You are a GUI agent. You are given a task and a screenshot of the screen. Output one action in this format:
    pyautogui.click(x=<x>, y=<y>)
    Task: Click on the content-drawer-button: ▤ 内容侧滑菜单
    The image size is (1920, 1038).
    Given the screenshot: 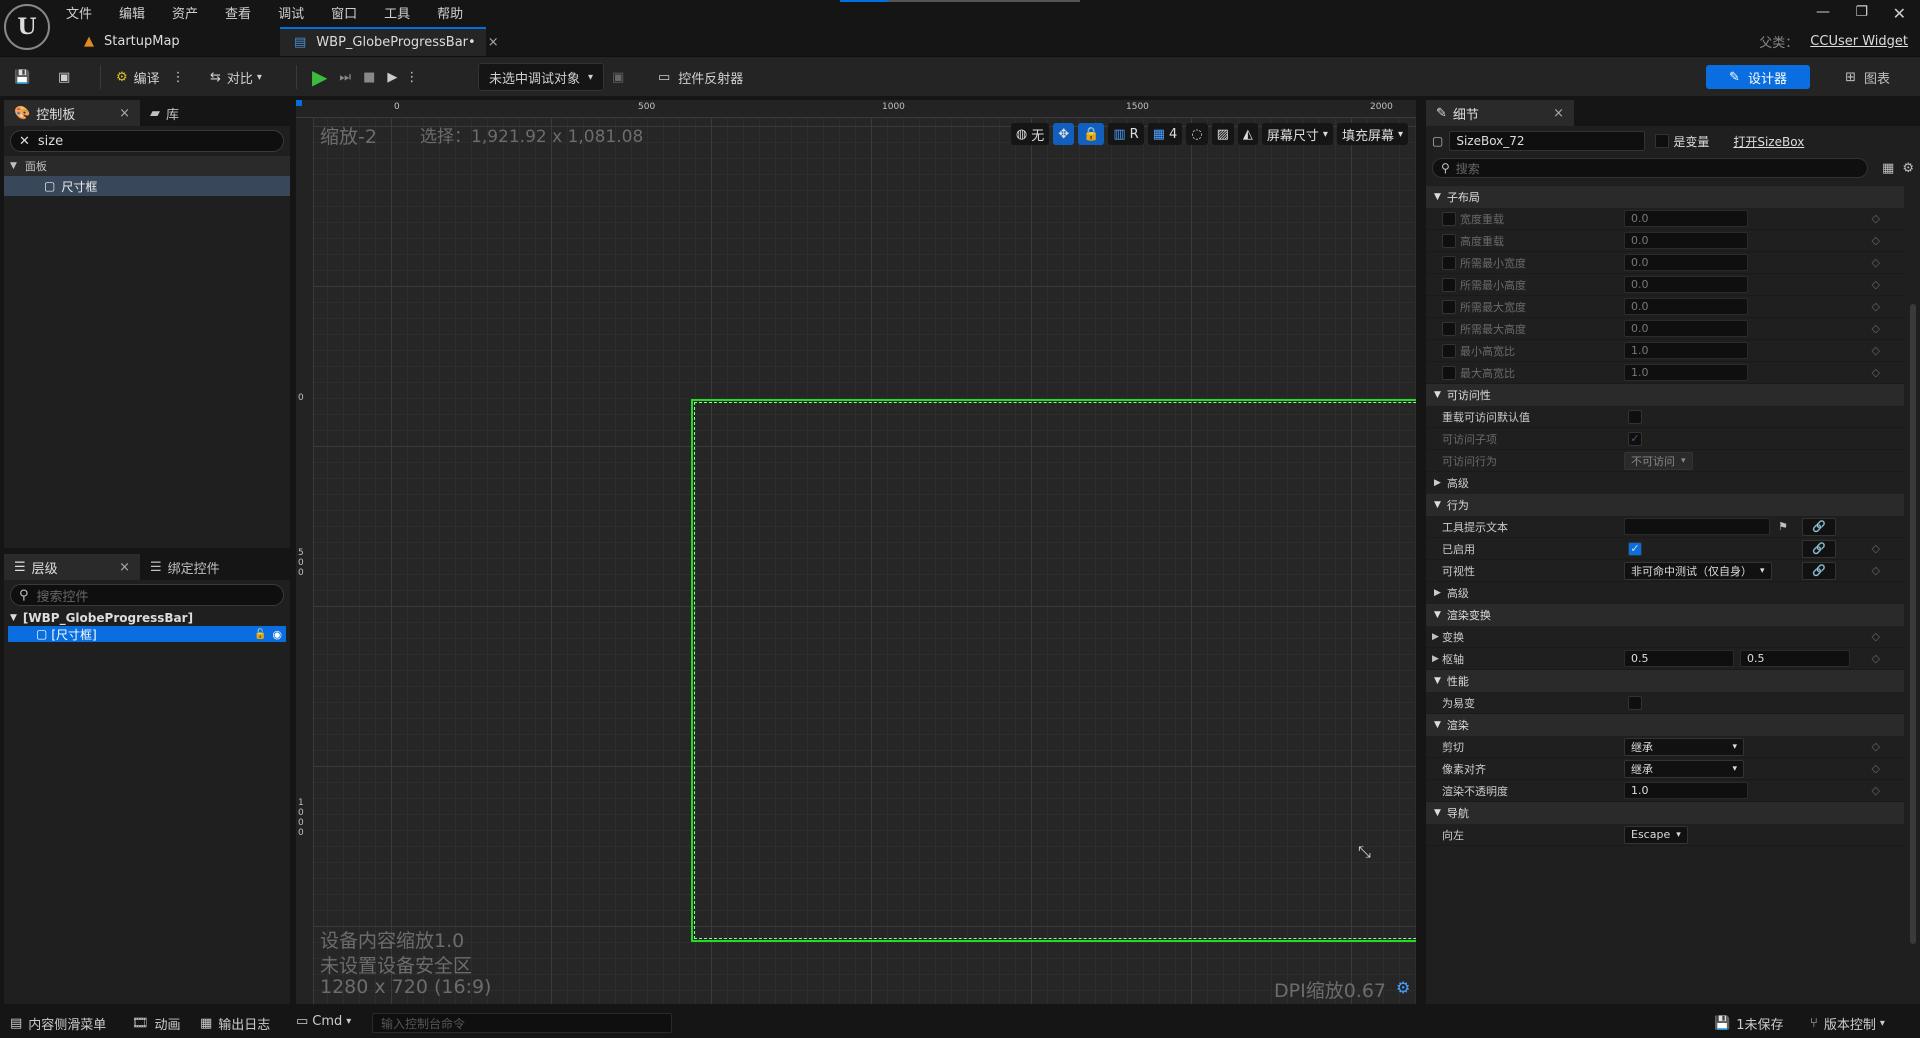 What is the action you would take?
    pyautogui.click(x=58, y=1023)
    